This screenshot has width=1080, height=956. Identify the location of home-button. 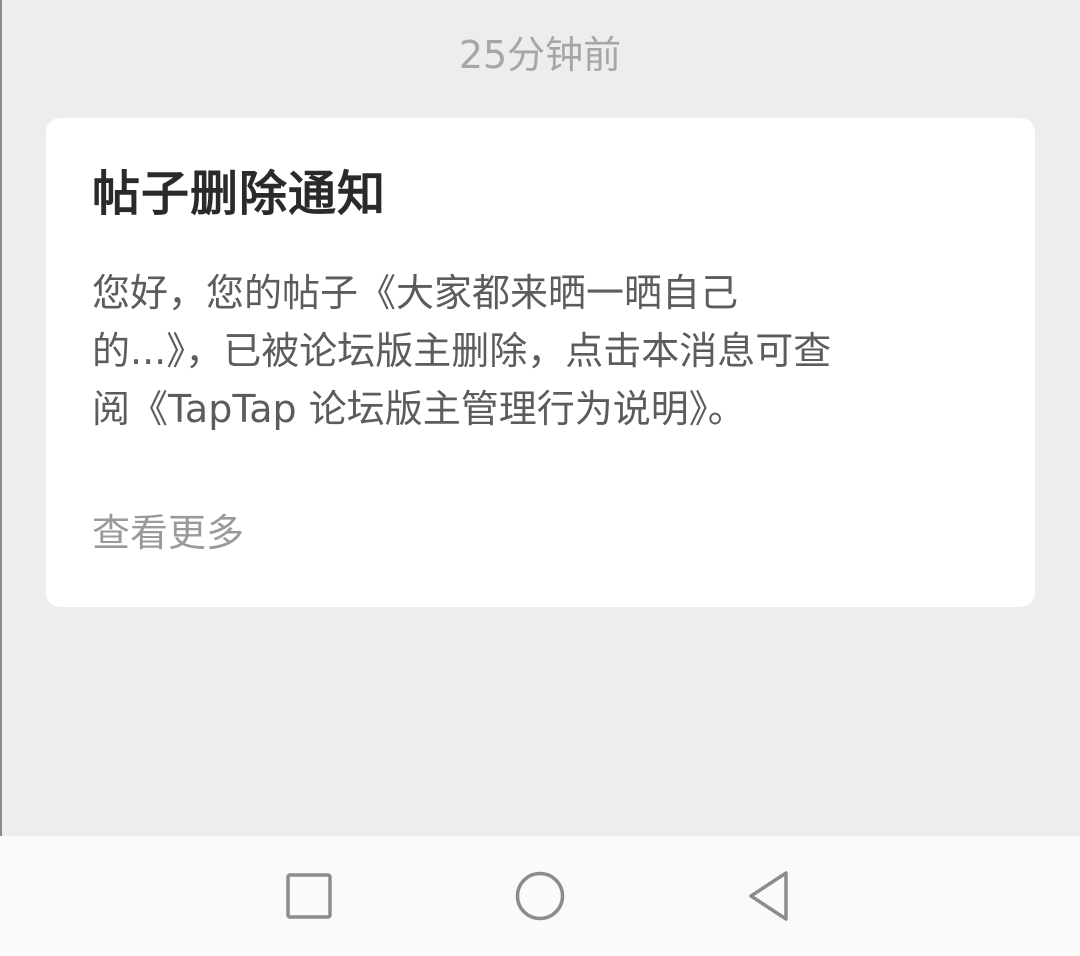
(540, 896).